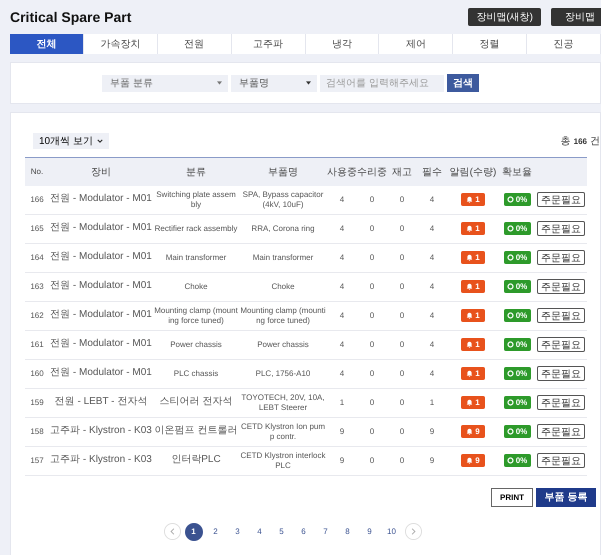 This screenshot has height=555, width=601. What do you see at coordinates (101, 430) in the screenshot?
I see `equipment-cell: 고주파 - Klystron - K03` at bounding box center [101, 430].